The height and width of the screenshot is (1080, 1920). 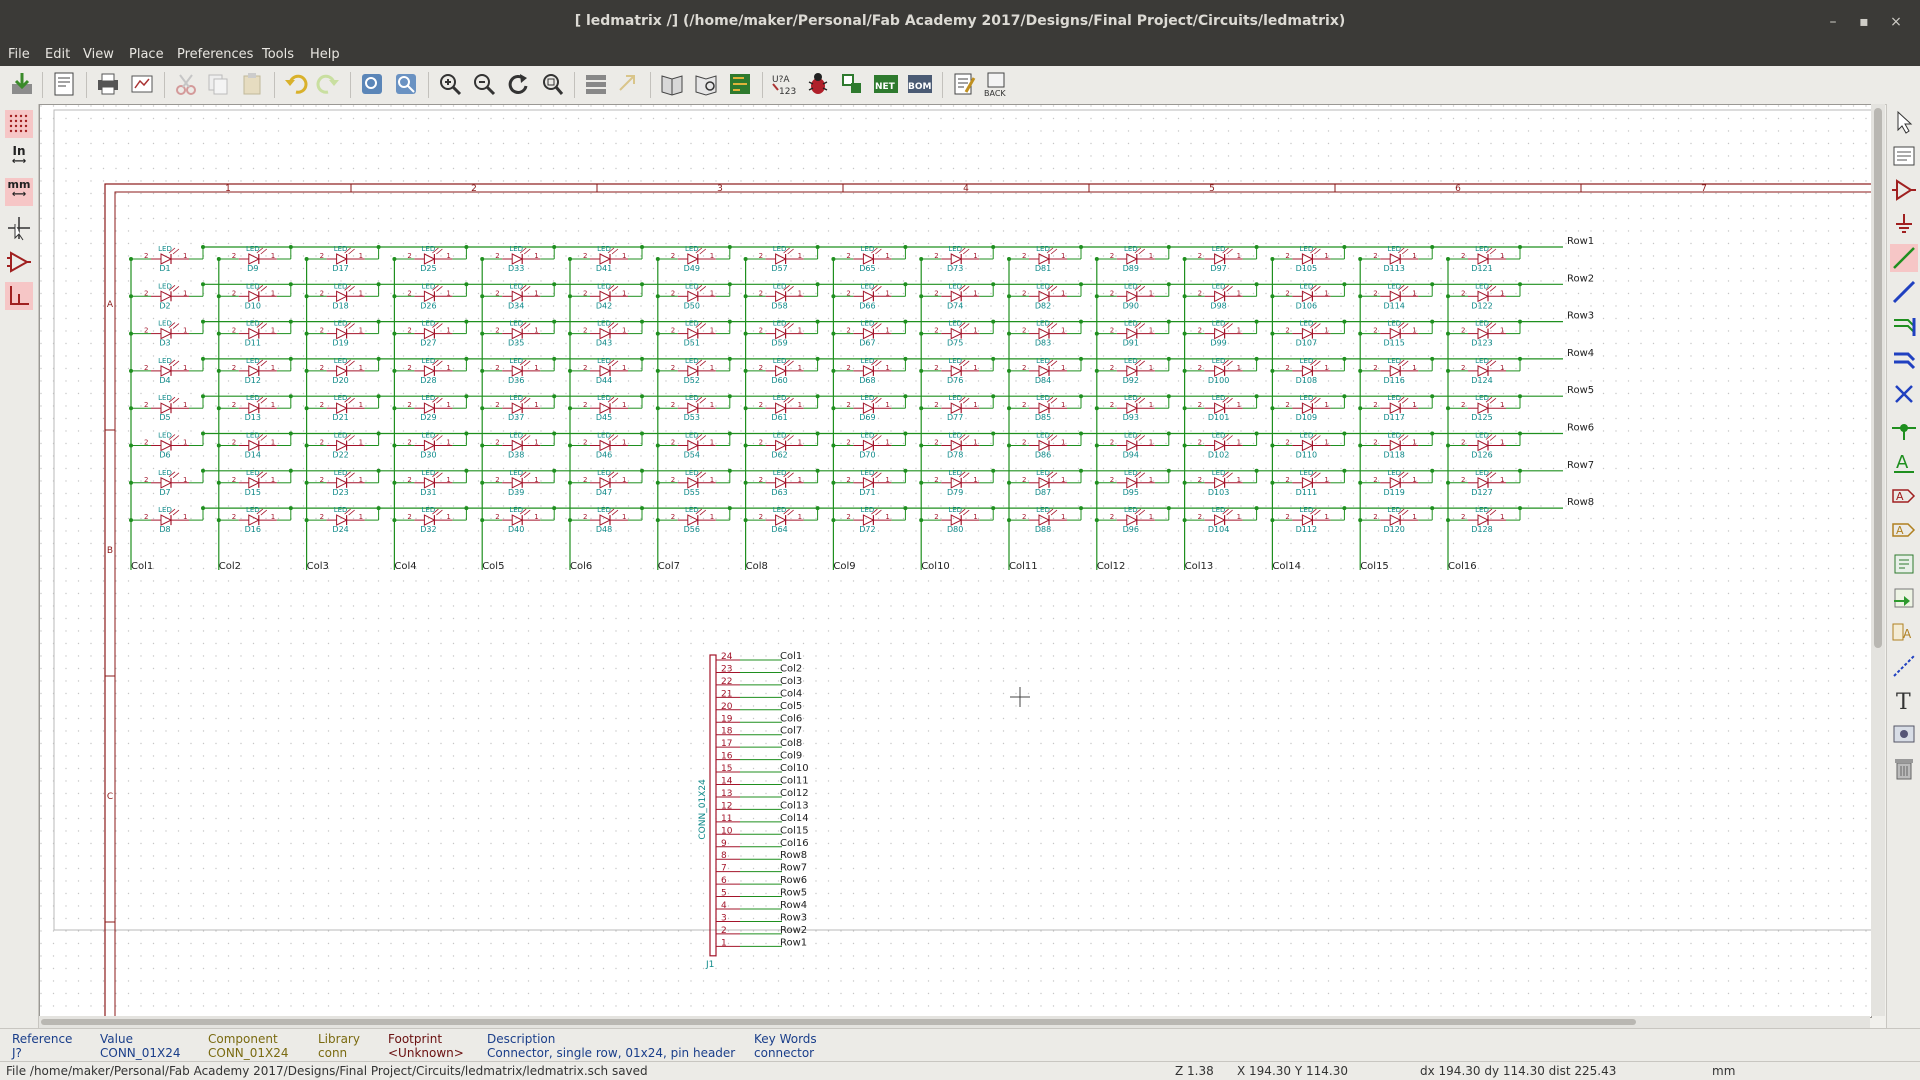 What do you see at coordinates (920, 84) in the screenshot?
I see `bom-icon: BOM` at bounding box center [920, 84].